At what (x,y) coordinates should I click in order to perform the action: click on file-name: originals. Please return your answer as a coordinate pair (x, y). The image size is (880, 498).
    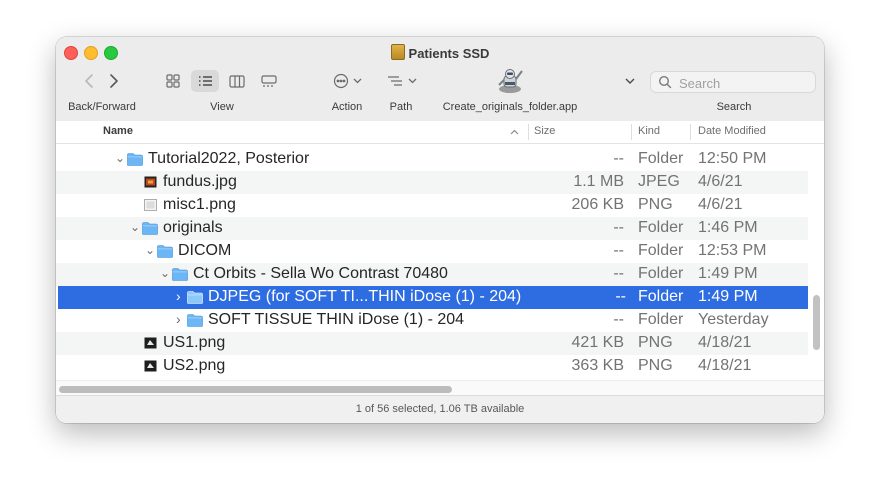
    Looking at the image, I should click on (193, 227).